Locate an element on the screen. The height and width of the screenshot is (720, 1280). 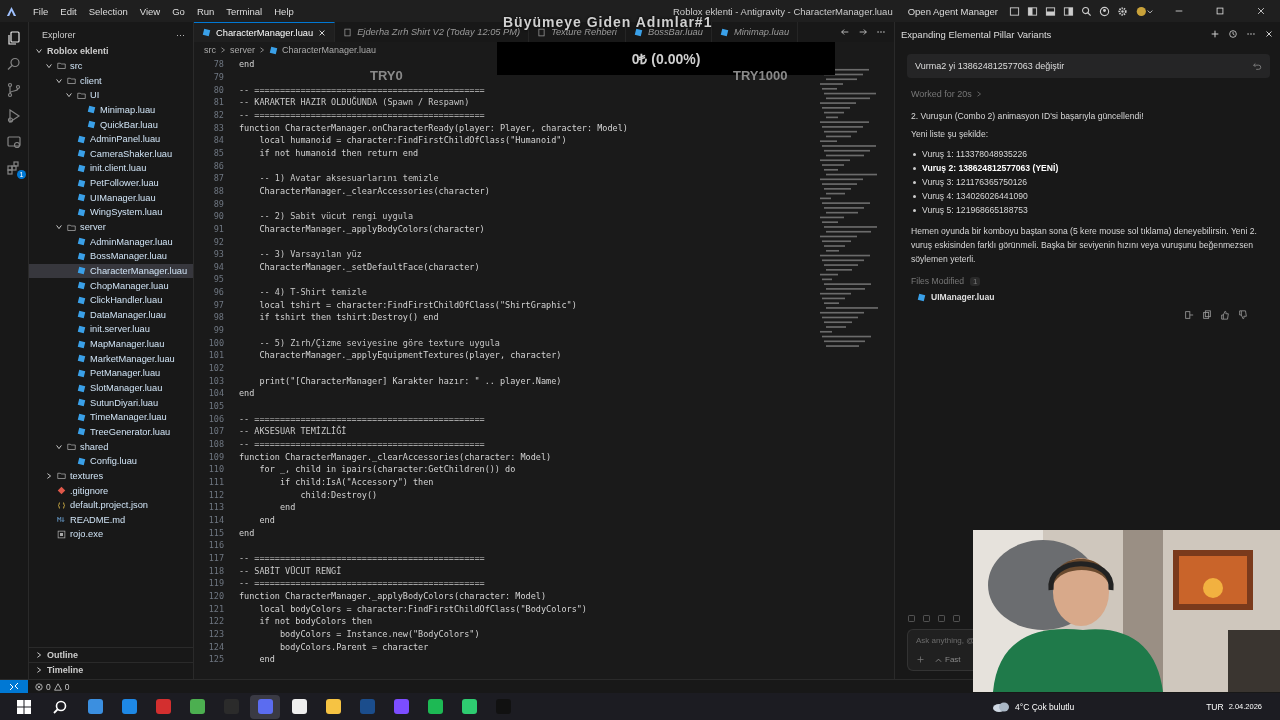
account-icon is located at coordinates (1104, 11).